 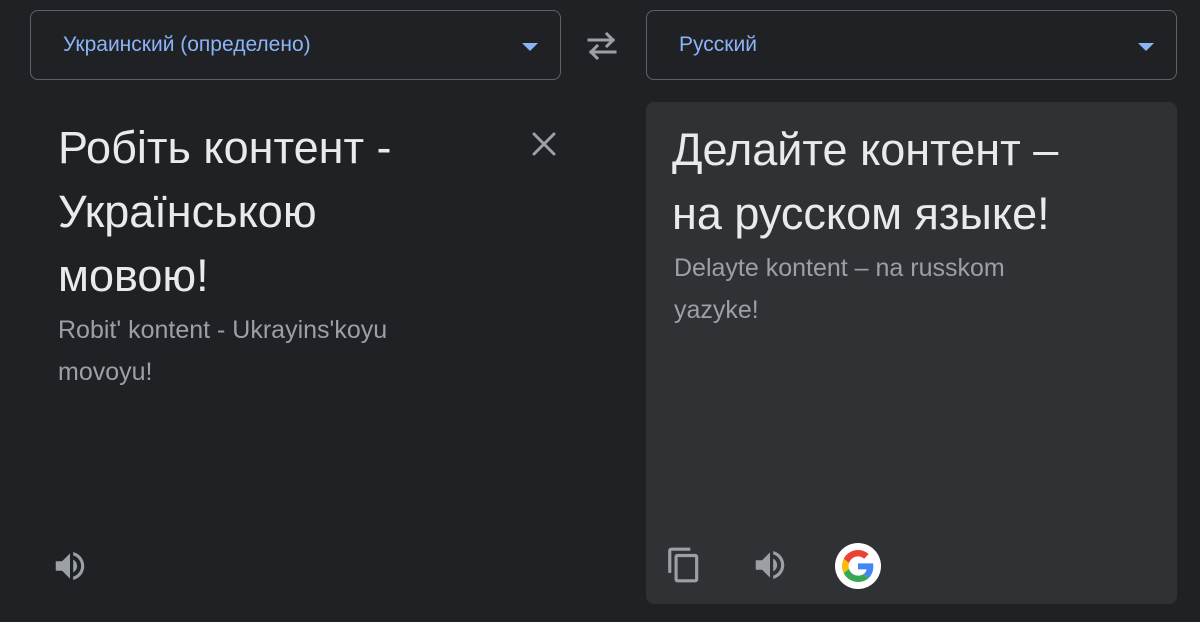 I want to click on swap-languages-button, so click(x=602, y=46).